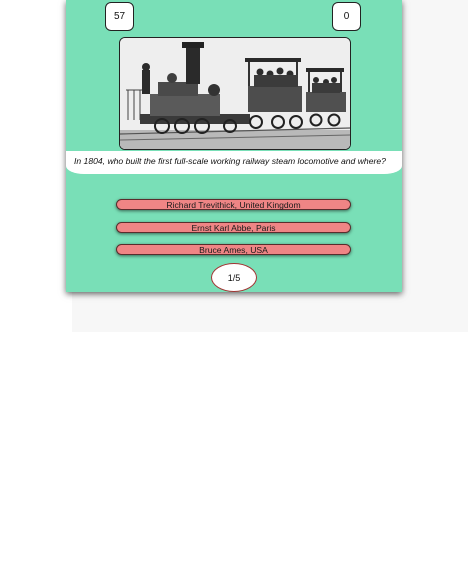  I want to click on answer-label-3: Bruce Ames, USA, so click(233, 249).